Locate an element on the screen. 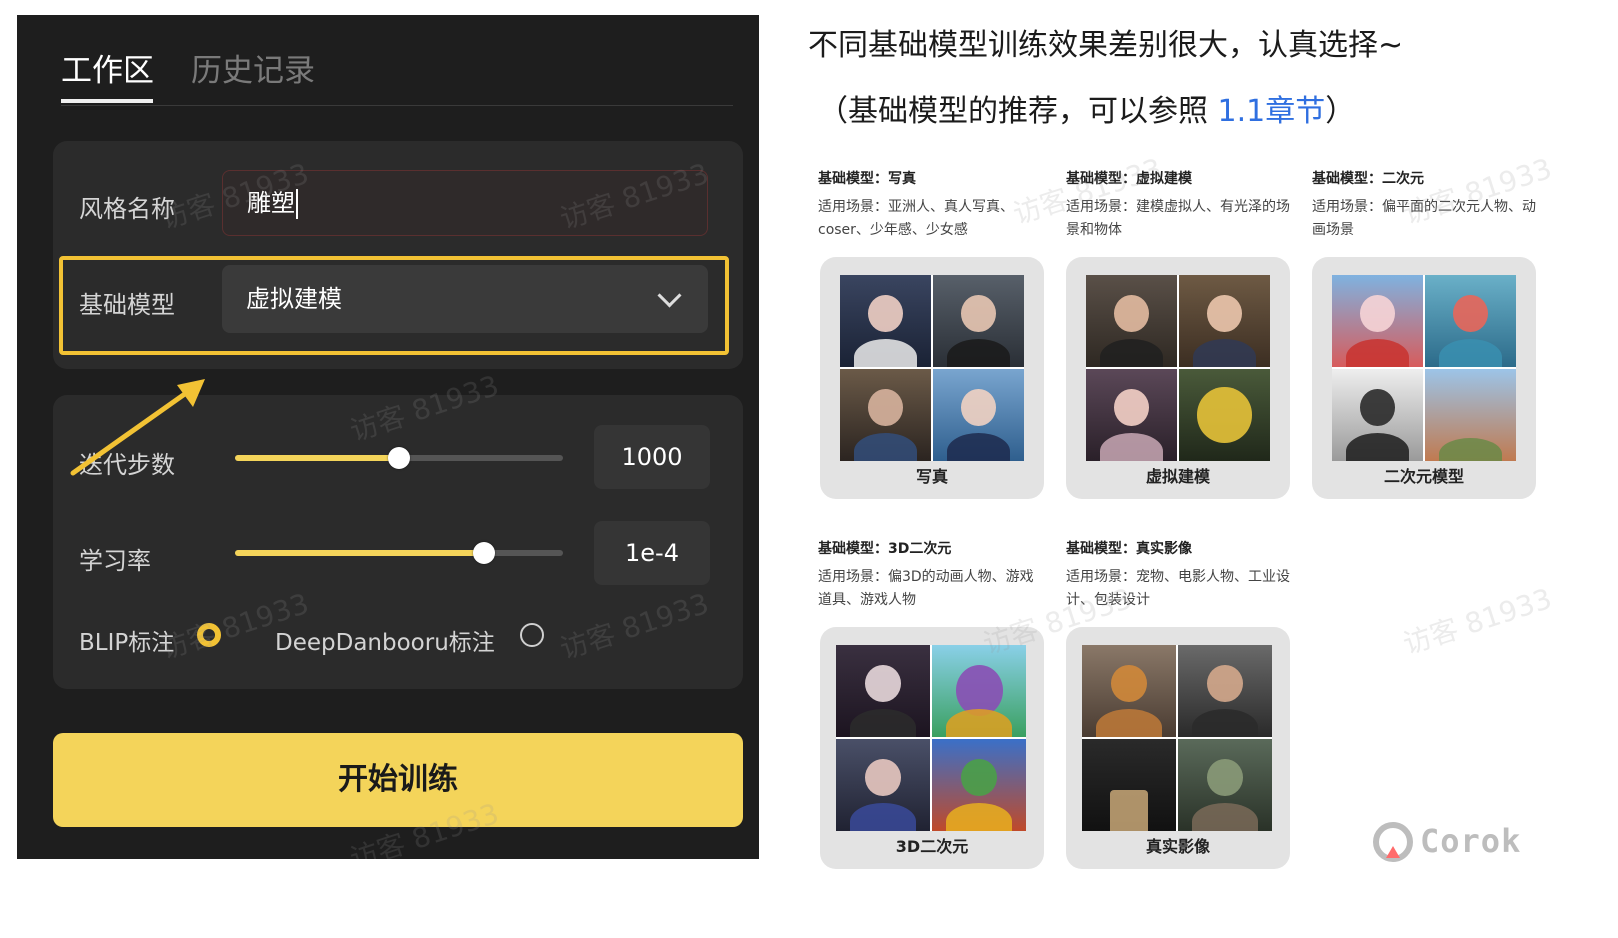 This screenshot has height=938, width=1618. chapter-link: 1.1章节 is located at coordinates (1272, 111).